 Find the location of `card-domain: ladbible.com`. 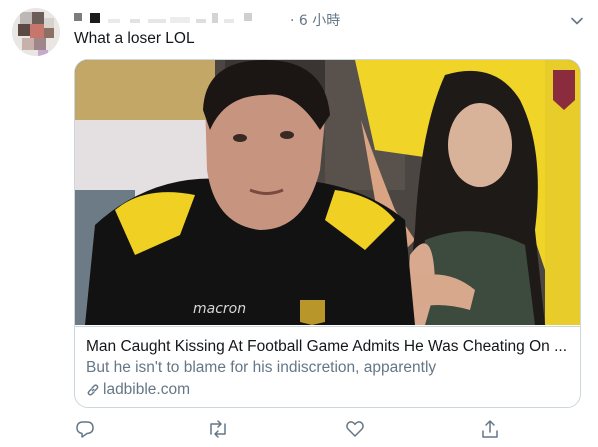

card-domain: ladbible.com is located at coordinates (327, 389).